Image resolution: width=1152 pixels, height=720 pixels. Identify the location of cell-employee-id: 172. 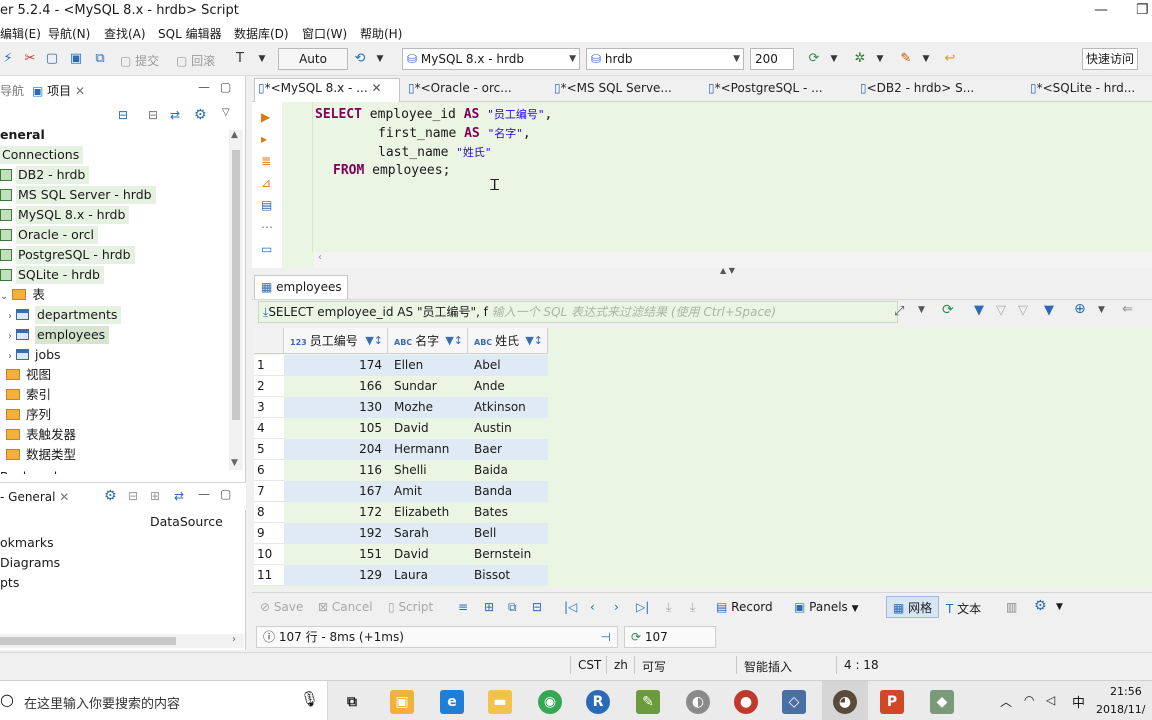
(336, 512).